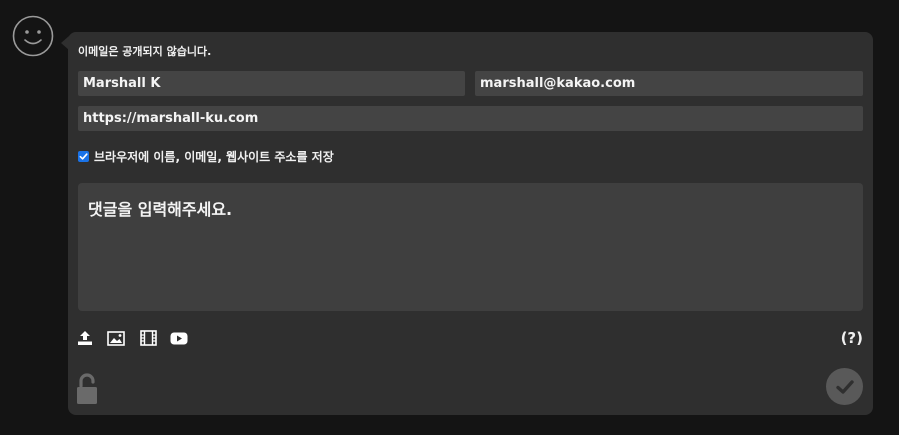 Image resolution: width=899 pixels, height=435 pixels. What do you see at coordinates (88, 389) in the screenshot?
I see `unlock-icon` at bounding box center [88, 389].